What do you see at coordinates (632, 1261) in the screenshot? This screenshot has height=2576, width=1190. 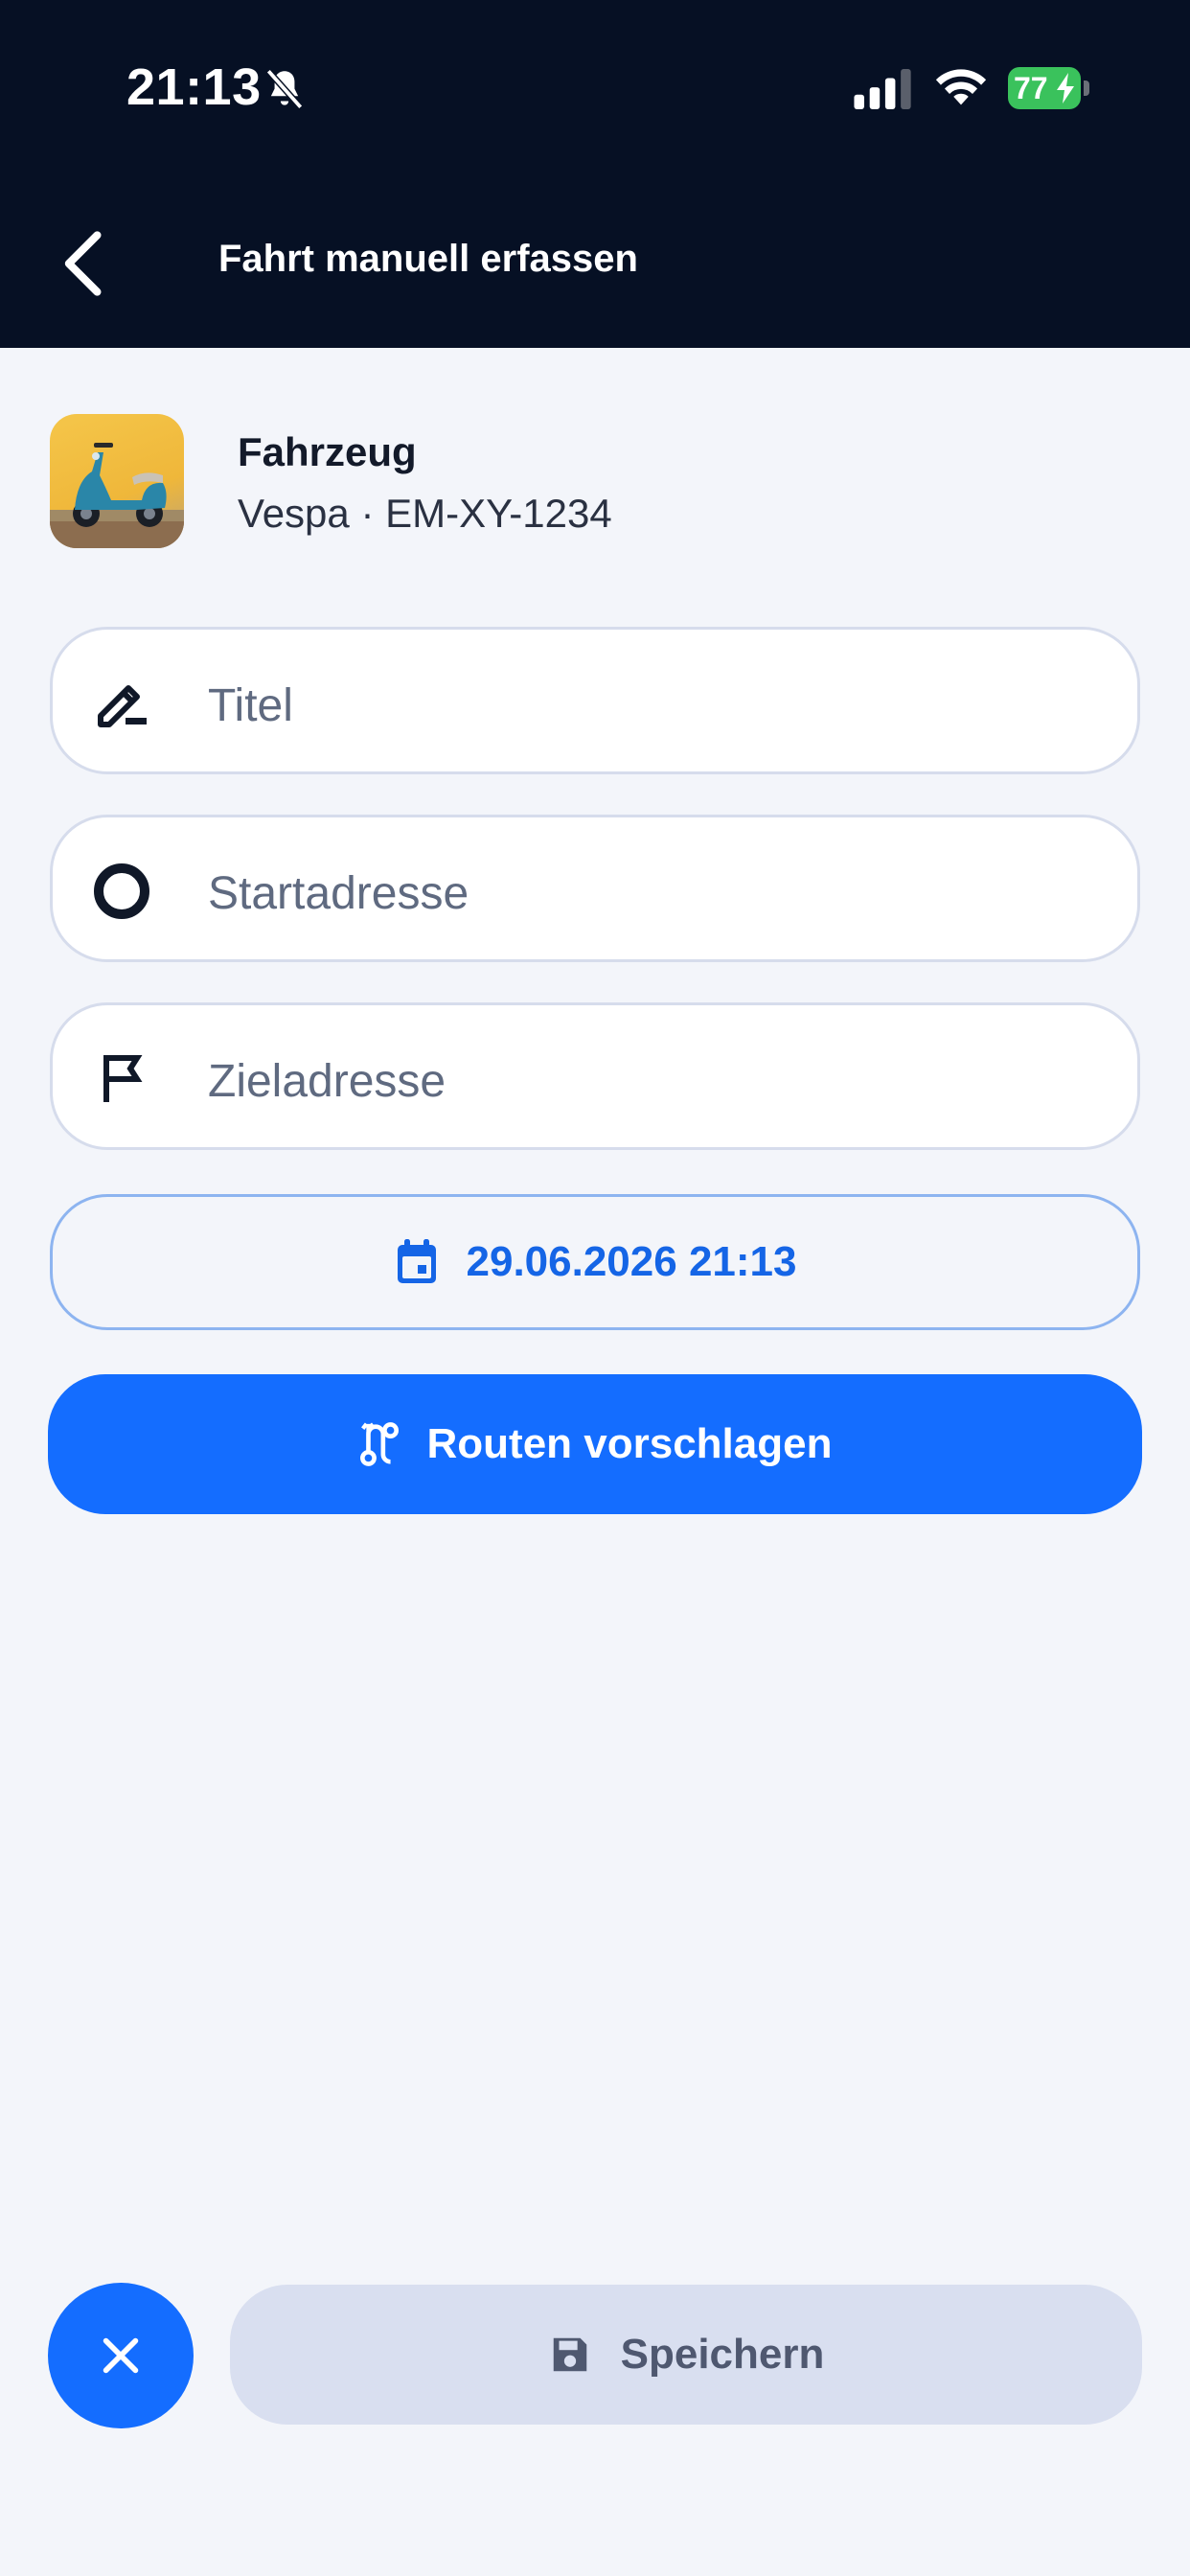 I see `datetime-value: 29.06.2026 21:13` at bounding box center [632, 1261].